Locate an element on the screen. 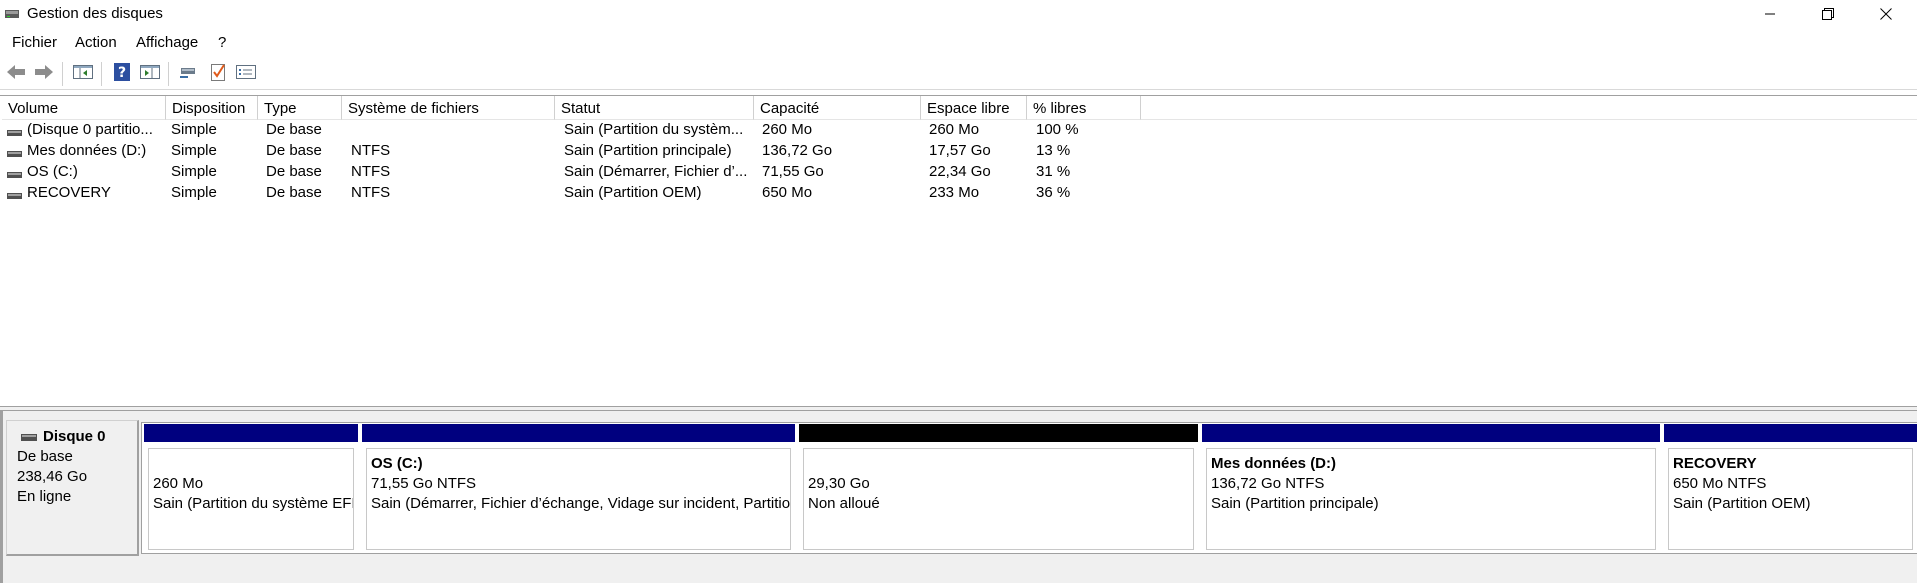 The image size is (1917, 583). menu-fichier: Fichier is located at coordinates (34, 42).